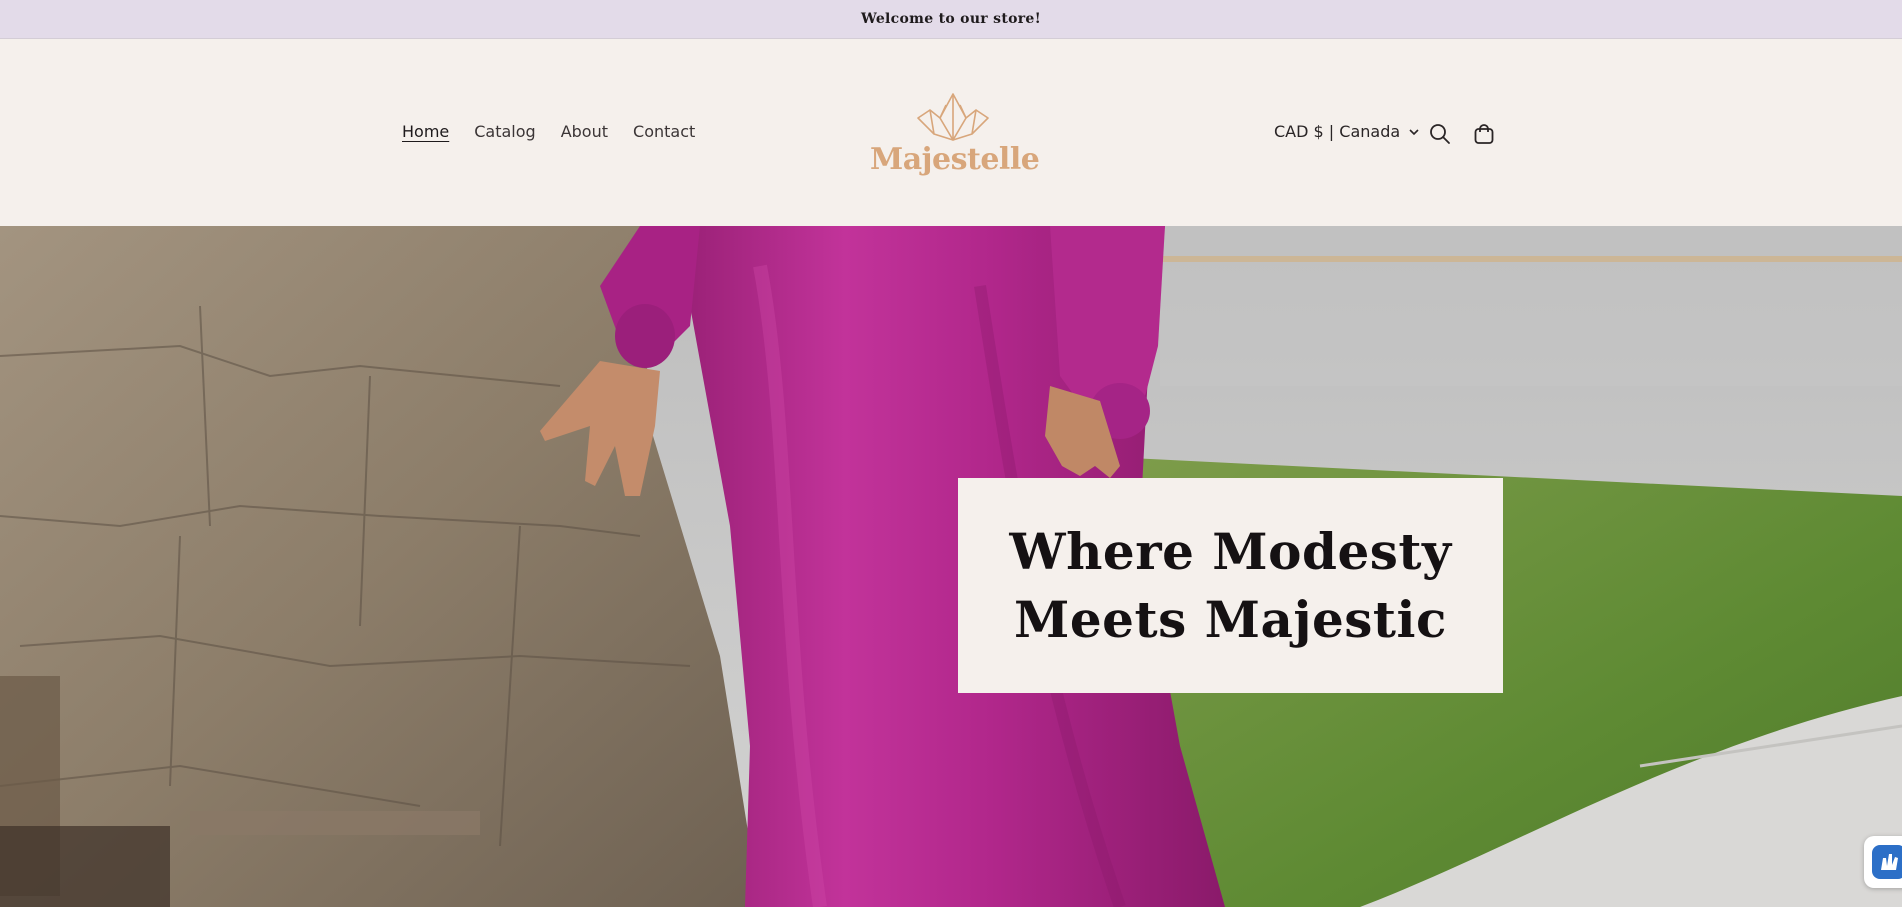 The image size is (1902, 907). Describe the element at coordinates (1230, 551) in the screenshot. I see `hero-title-line-1: Where Modesty` at that location.